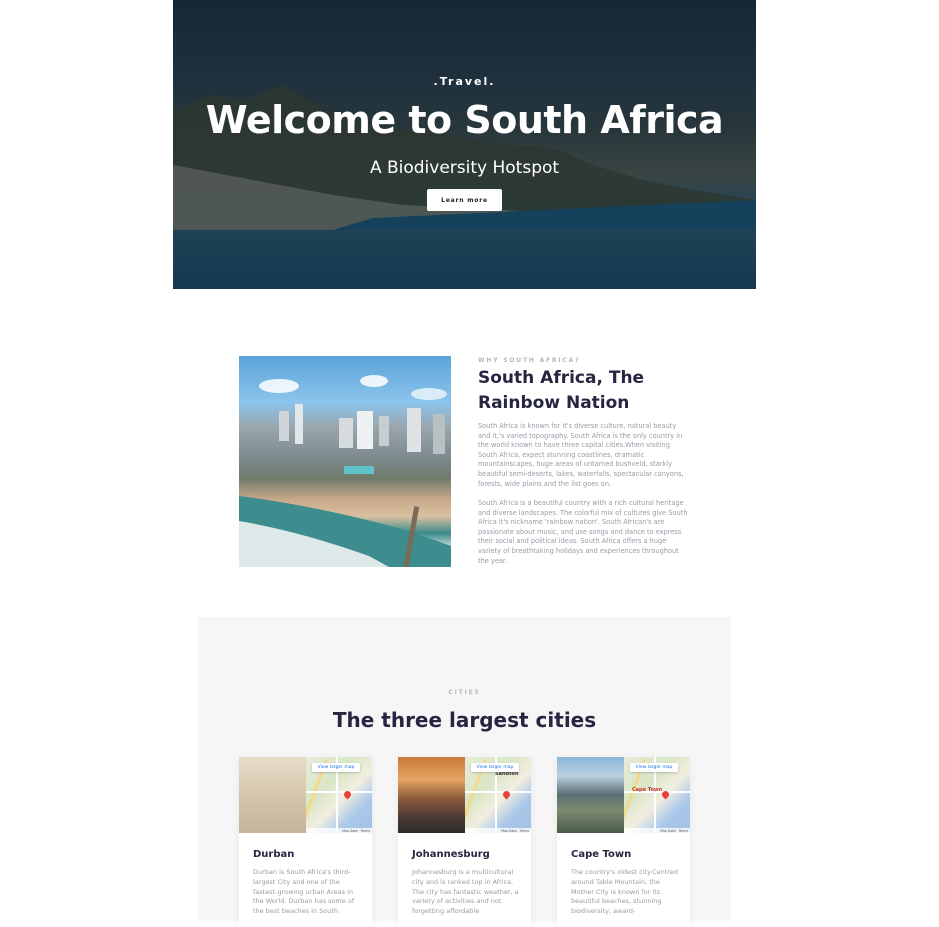  I want to click on johannesburg-map: Sandton View larger map Map Data Terms, so click(498, 795).